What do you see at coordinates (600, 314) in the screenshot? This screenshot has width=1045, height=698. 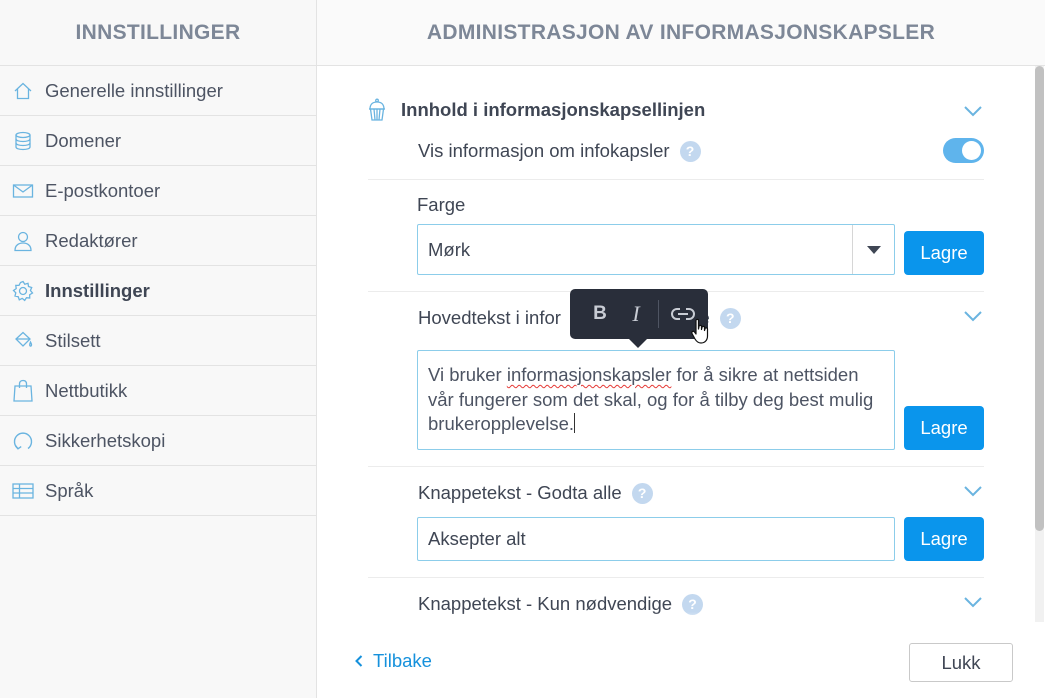 I see `bold-button: B` at bounding box center [600, 314].